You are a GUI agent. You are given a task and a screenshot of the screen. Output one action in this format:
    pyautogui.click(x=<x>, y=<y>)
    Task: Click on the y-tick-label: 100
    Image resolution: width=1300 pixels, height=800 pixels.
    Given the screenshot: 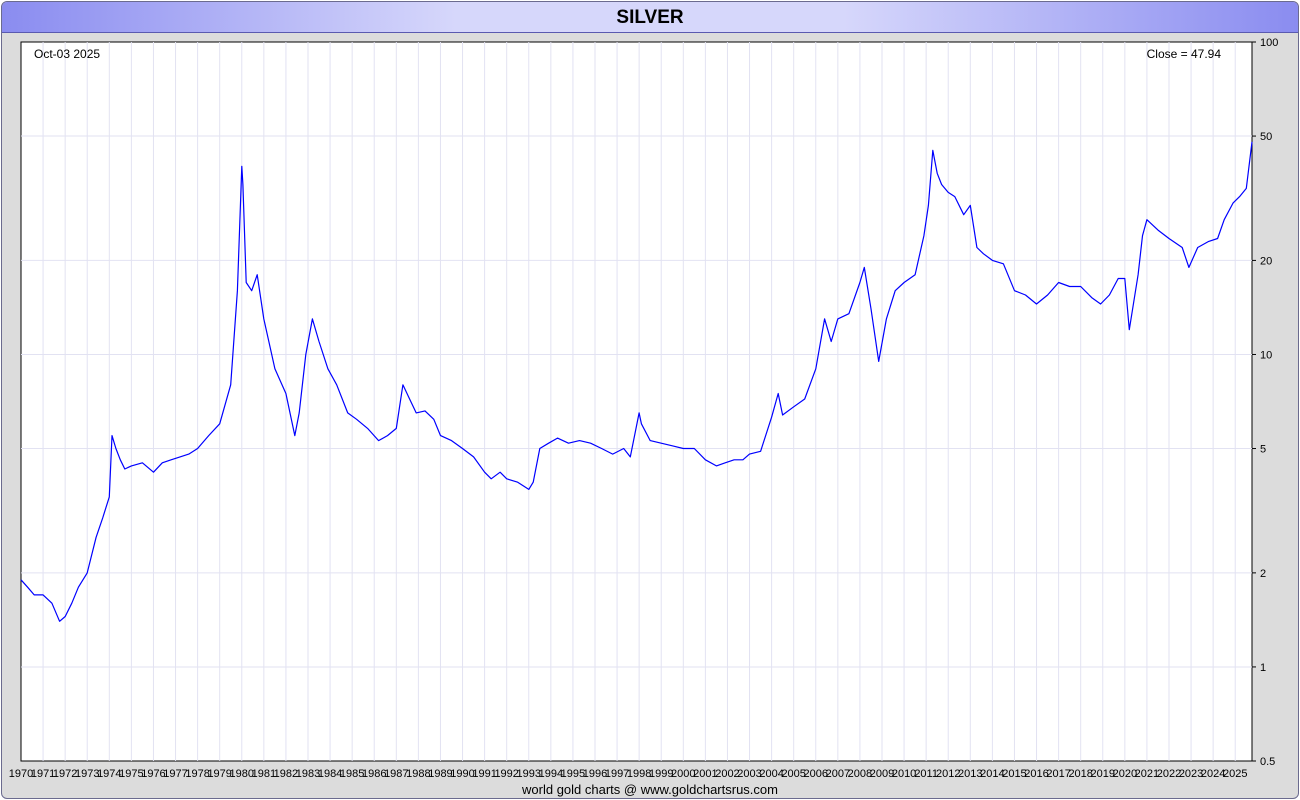 What is the action you would take?
    pyautogui.click(x=1269, y=43)
    